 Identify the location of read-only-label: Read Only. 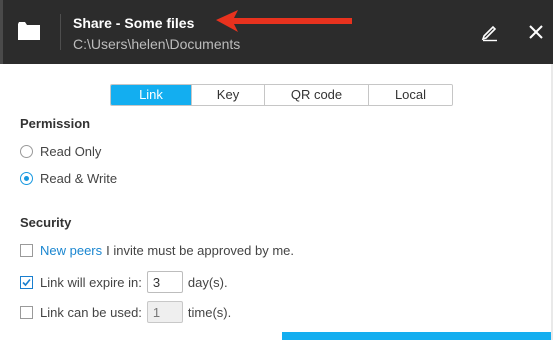
(71, 151).